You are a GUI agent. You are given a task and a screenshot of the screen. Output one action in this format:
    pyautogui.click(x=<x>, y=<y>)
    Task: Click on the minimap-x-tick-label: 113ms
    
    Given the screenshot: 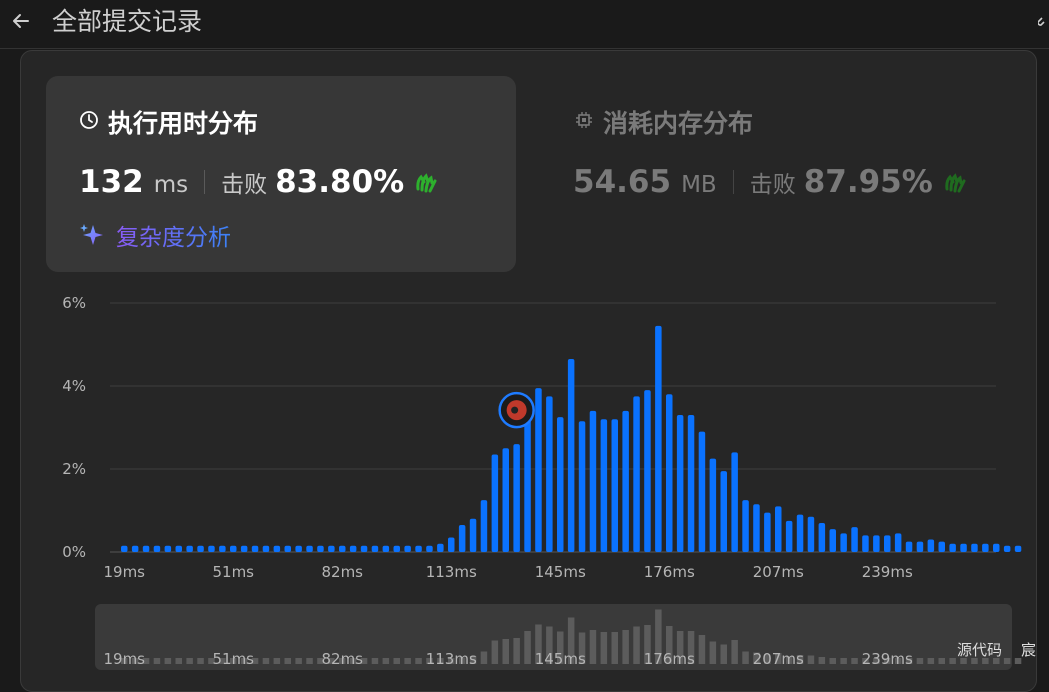 What is the action you would take?
    pyautogui.click(x=451, y=659)
    